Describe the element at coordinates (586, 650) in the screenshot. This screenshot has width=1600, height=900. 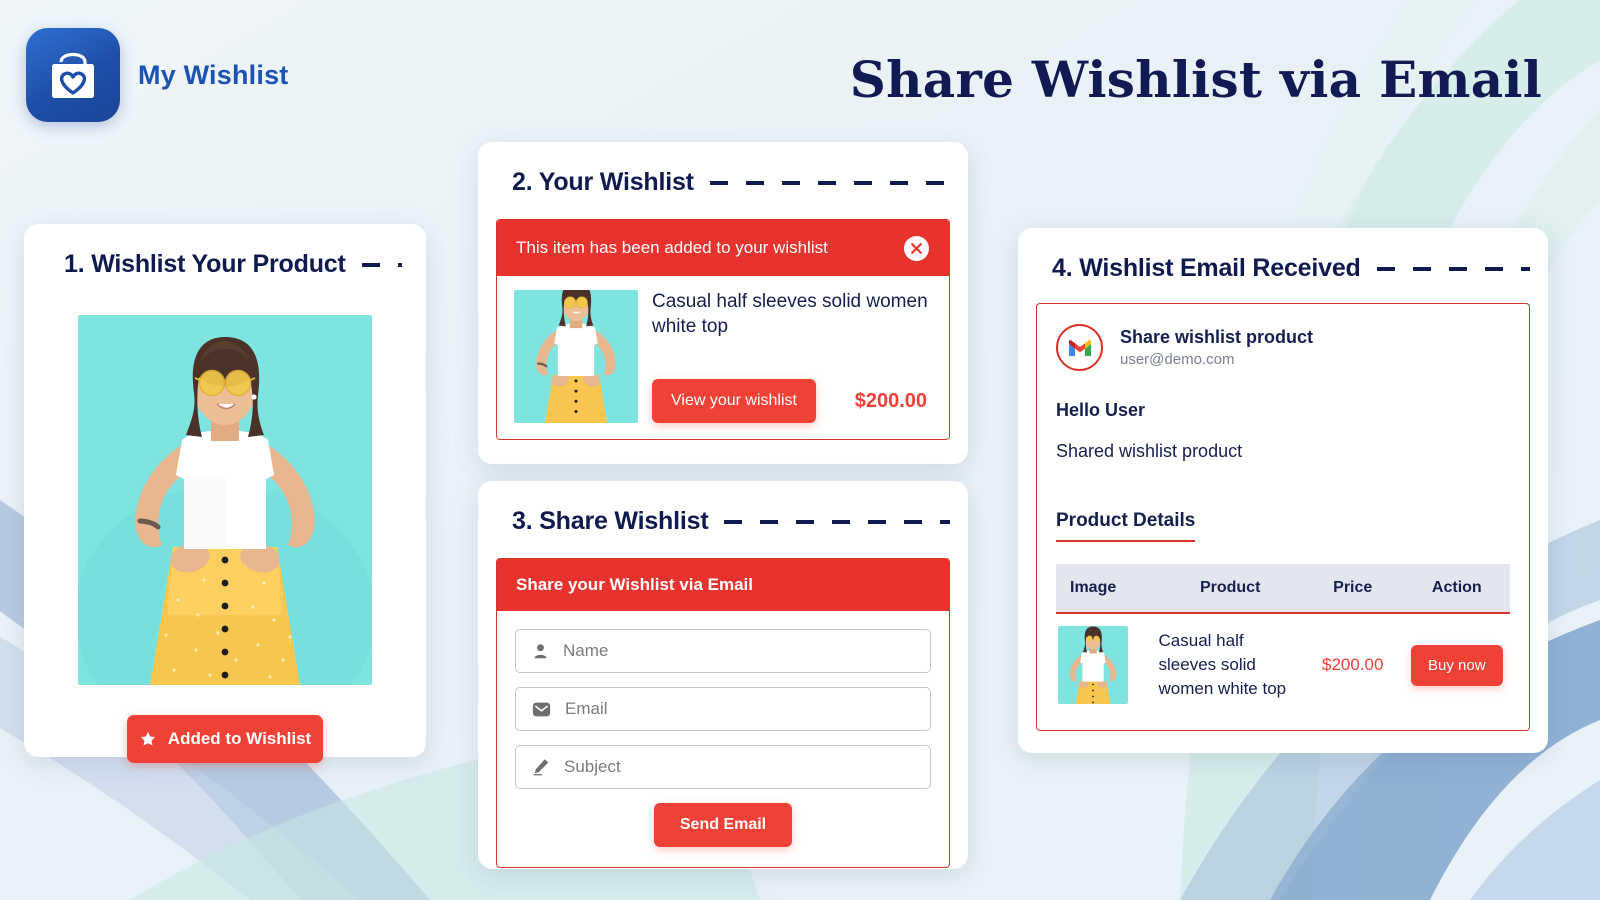
I see `name-input-placeholder: Name` at that location.